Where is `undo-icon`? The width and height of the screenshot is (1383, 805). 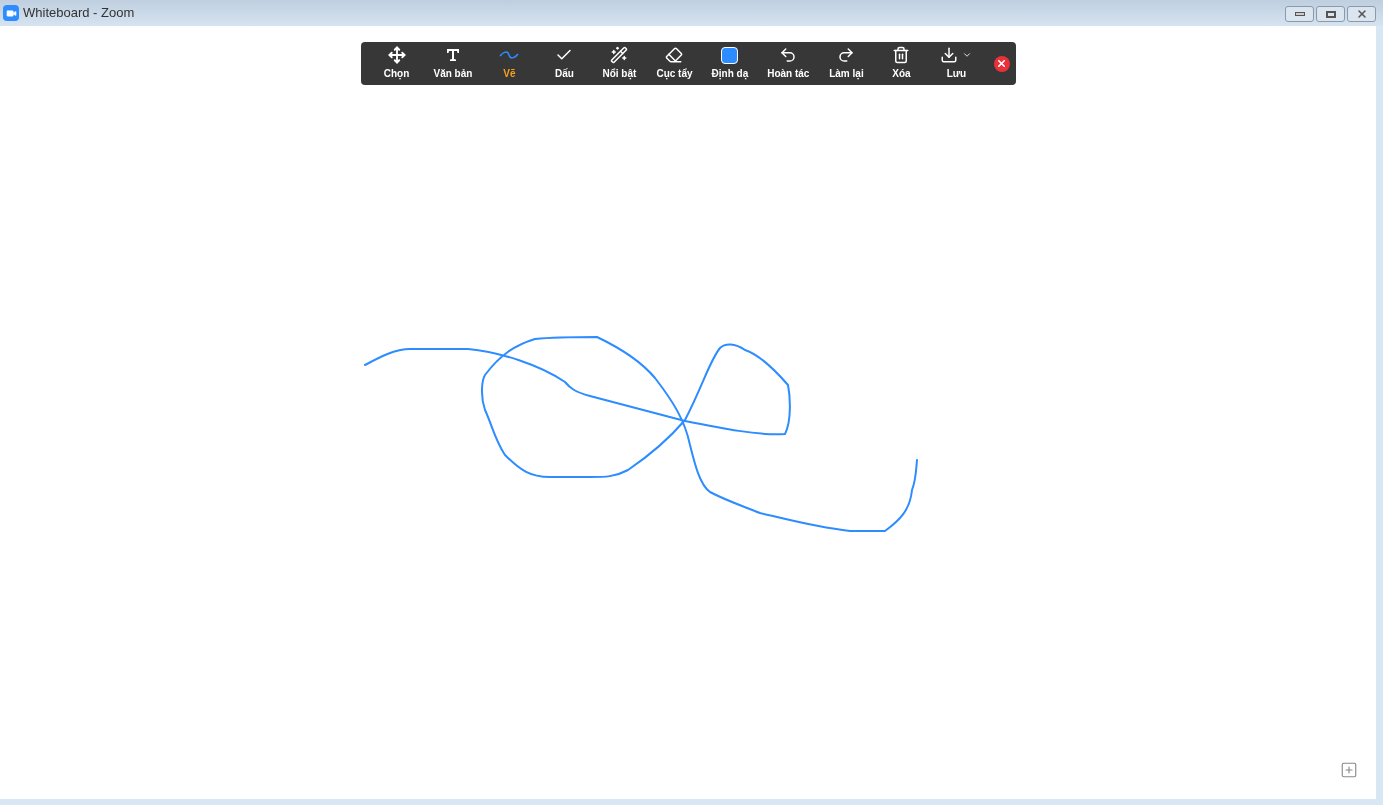 undo-icon is located at coordinates (788, 55).